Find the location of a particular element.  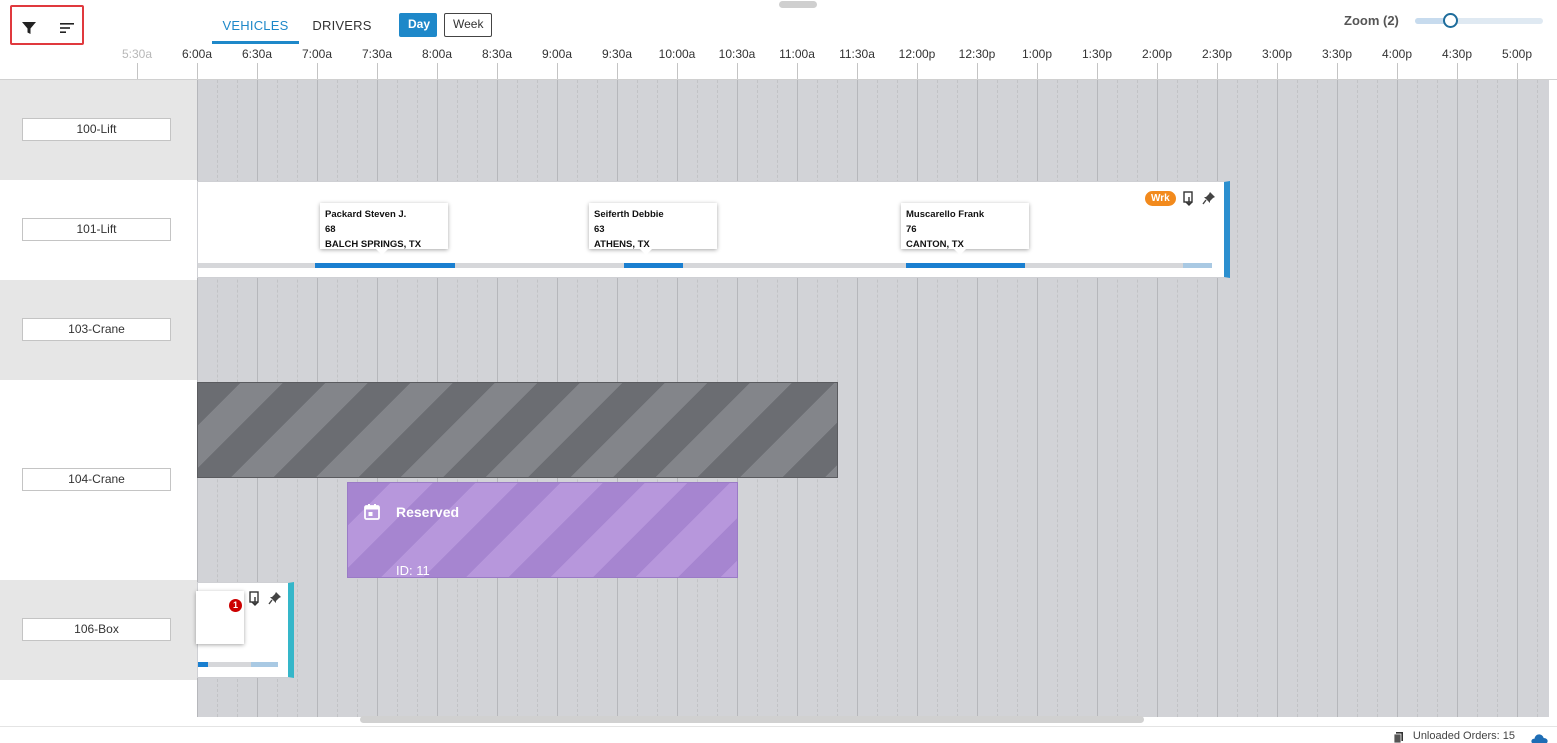

filter-icon is located at coordinates (31, 29).